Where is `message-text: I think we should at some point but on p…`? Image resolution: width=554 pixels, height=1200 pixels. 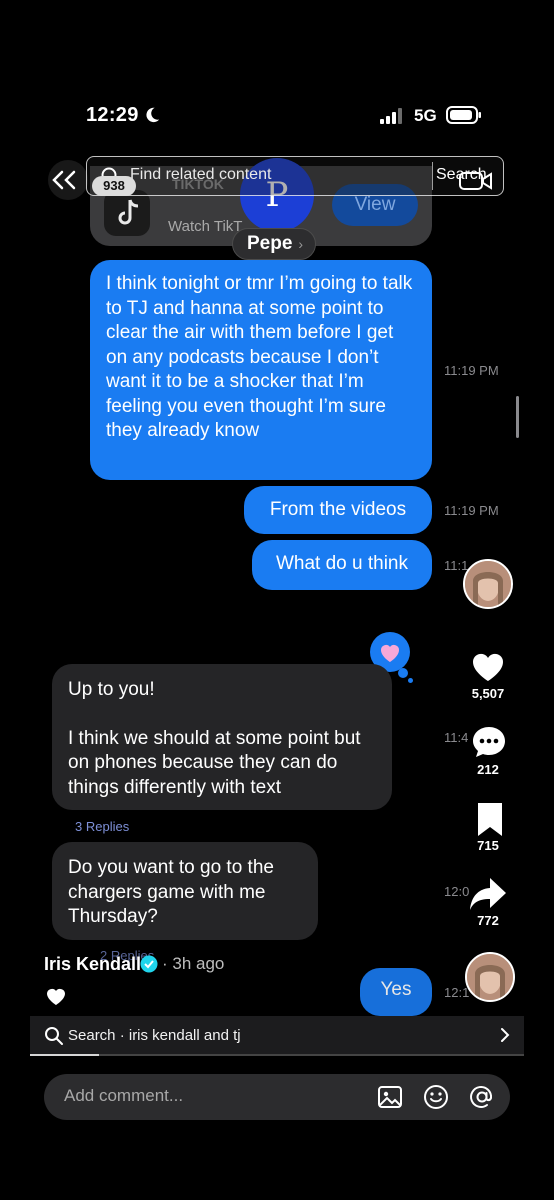
message-text: I think we should at some point but on p… is located at coordinates (214, 762).